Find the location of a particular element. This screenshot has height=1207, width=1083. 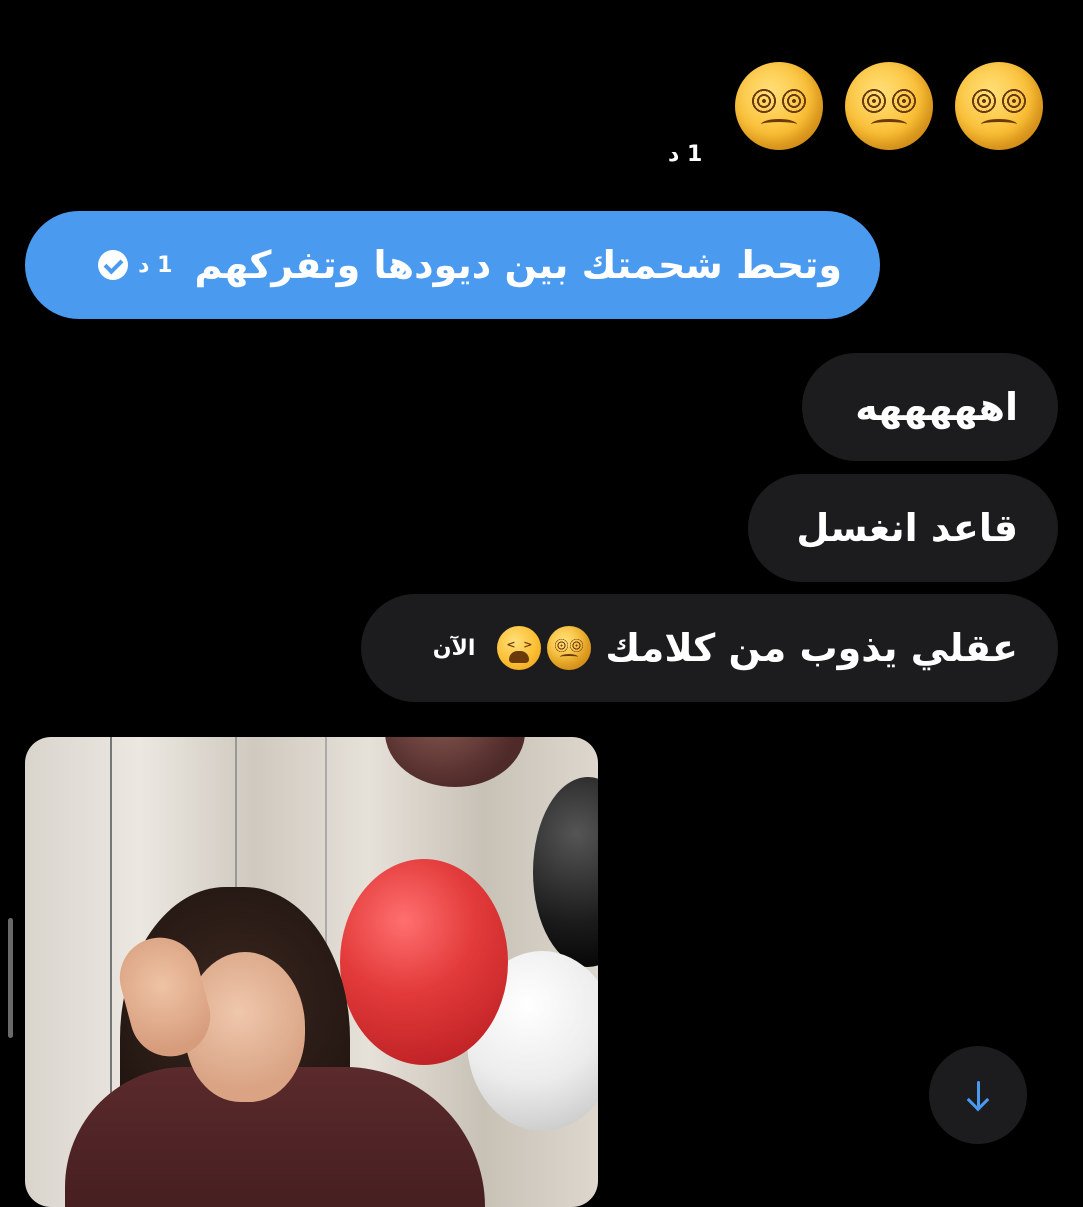

received-message-bubble: عقلي يذوب من كلامك > < الآن is located at coordinates (709, 648).